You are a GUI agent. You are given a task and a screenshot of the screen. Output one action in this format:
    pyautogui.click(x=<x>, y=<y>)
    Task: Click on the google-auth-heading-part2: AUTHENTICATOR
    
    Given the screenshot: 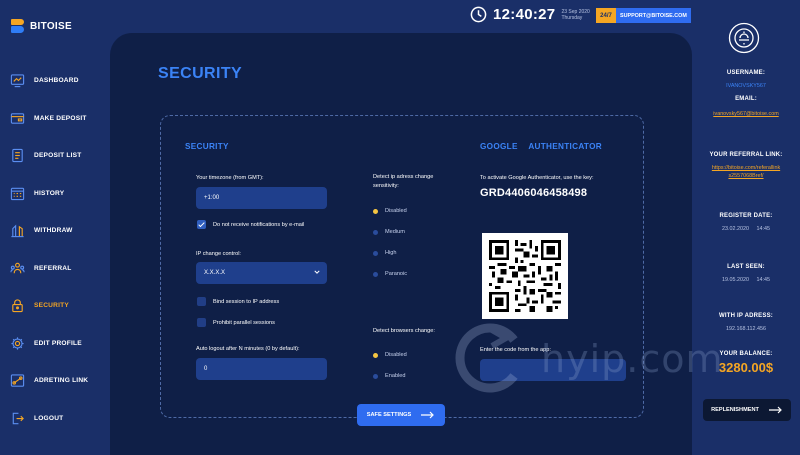 What is the action you would take?
    pyautogui.click(x=565, y=146)
    